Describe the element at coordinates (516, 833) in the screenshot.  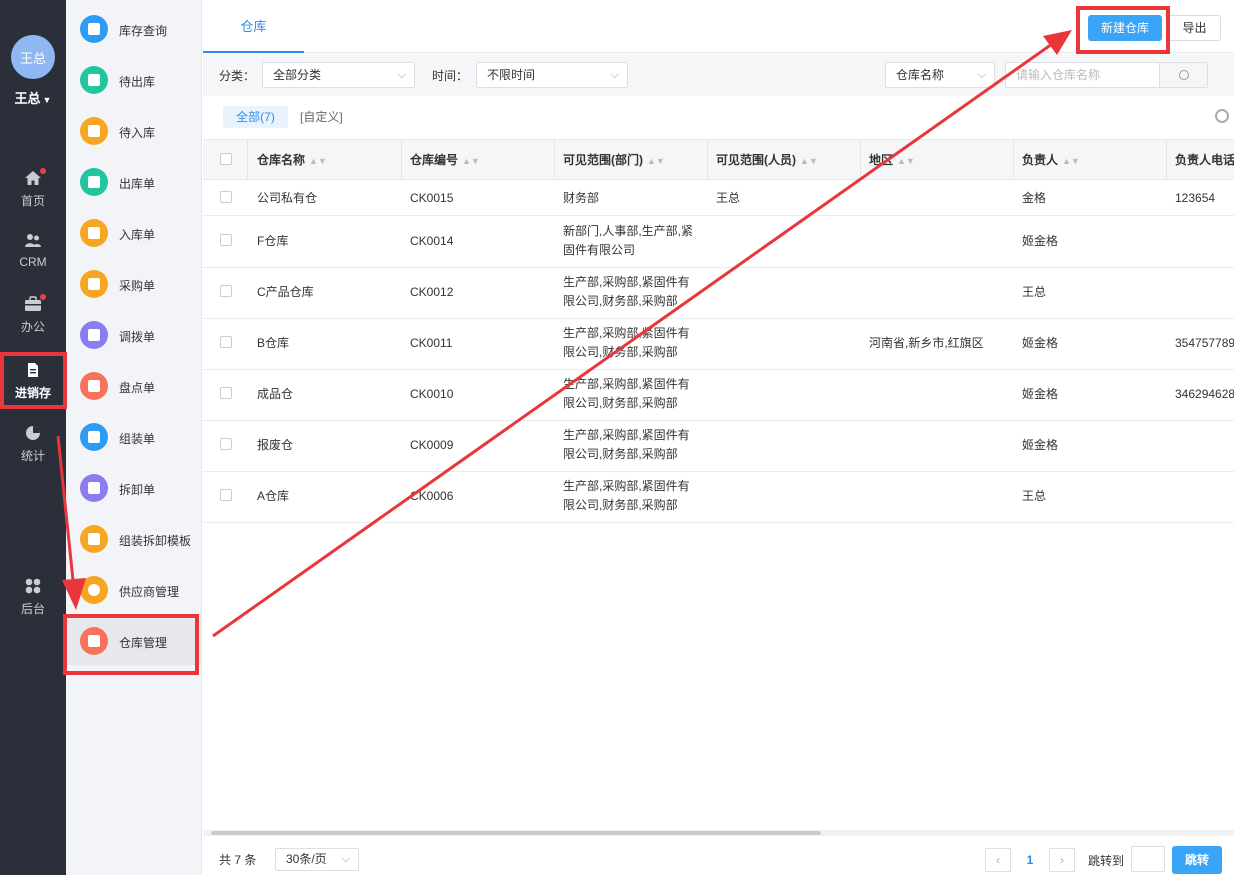
I see `scrollbar-thumb` at that location.